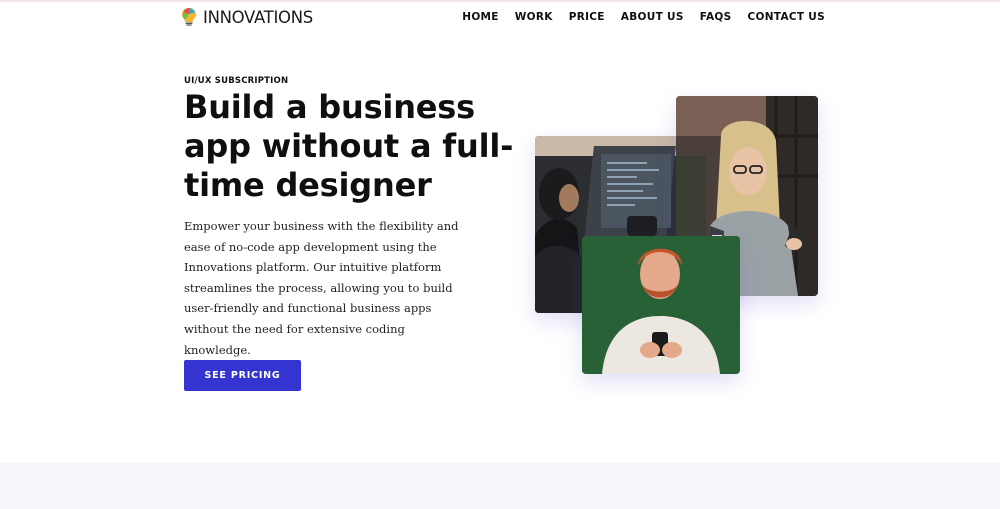  Describe the element at coordinates (587, 17) in the screenshot. I see `nav-price: PRICE` at that location.